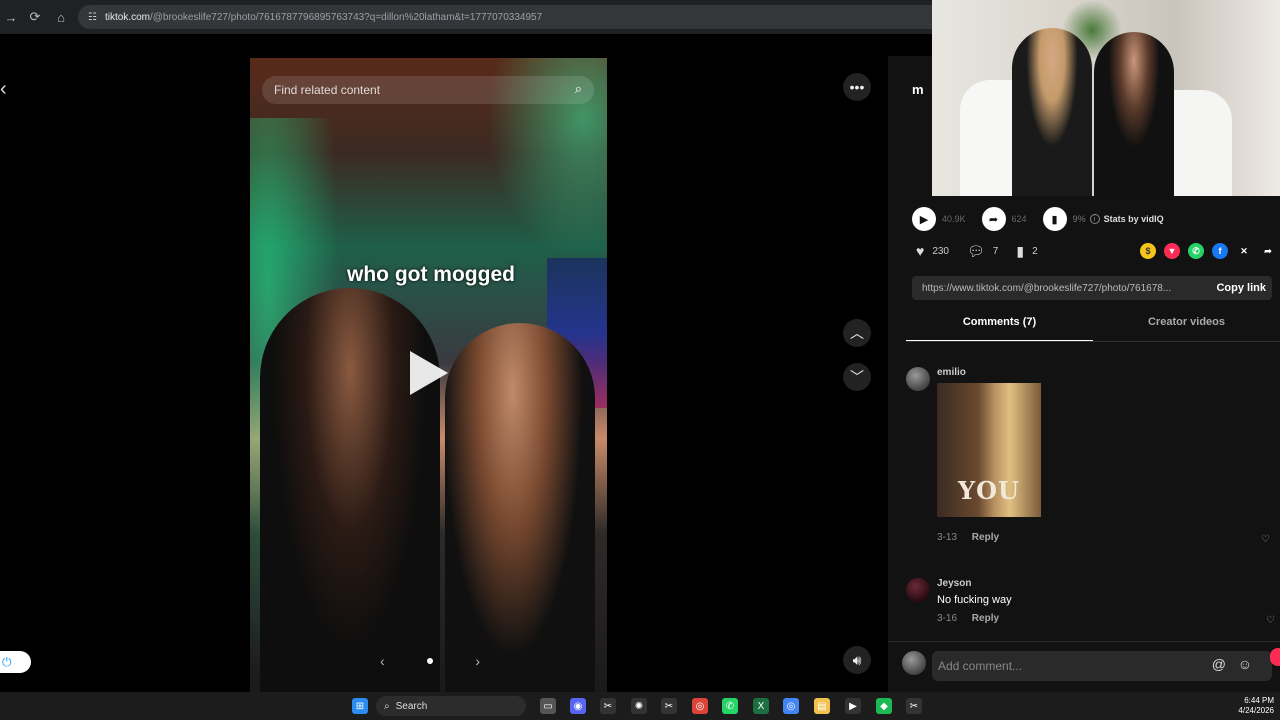  What do you see at coordinates (989, 490) in the screenshot?
I see `comment-image-title: YOU` at bounding box center [989, 490].